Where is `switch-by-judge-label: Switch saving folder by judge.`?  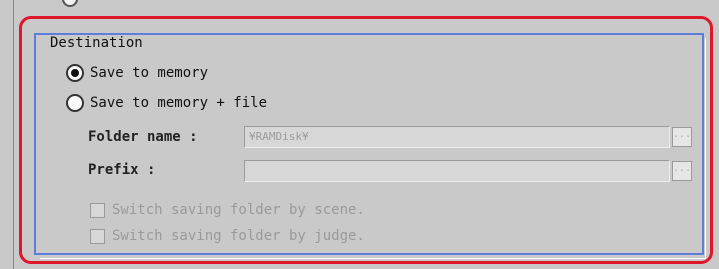
switch-by-judge-label: Switch saving folder by judge. is located at coordinates (238, 236).